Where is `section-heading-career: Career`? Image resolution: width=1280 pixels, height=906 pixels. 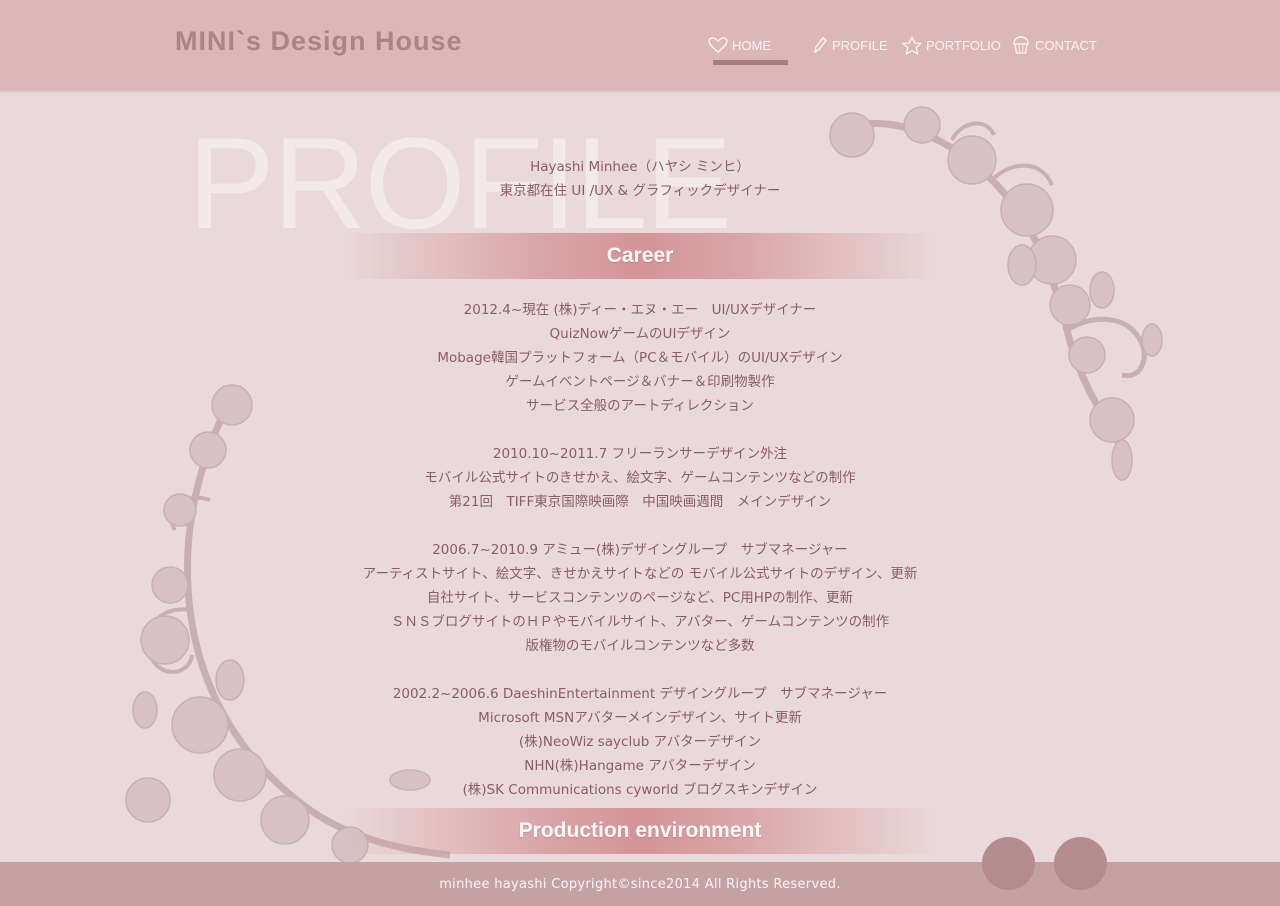
section-heading-career: Career is located at coordinates (640, 256).